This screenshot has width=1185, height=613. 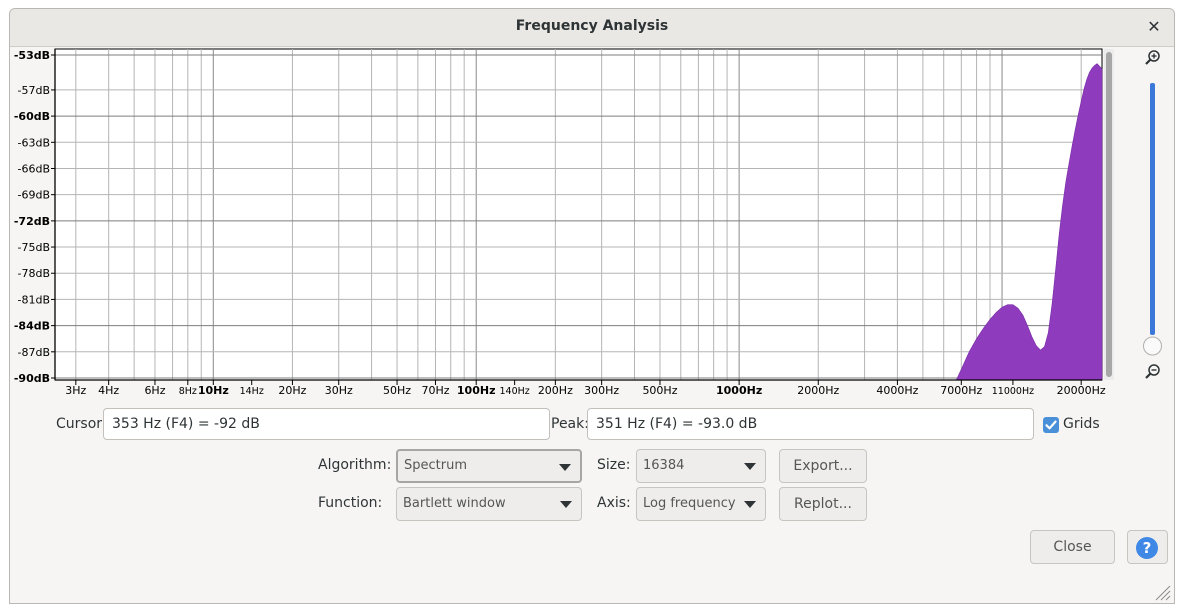 What do you see at coordinates (810, 424) in the screenshot?
I see `peak-field: 351 Hz (F4) = -93.0 dB` at bounding box center [810, 424].